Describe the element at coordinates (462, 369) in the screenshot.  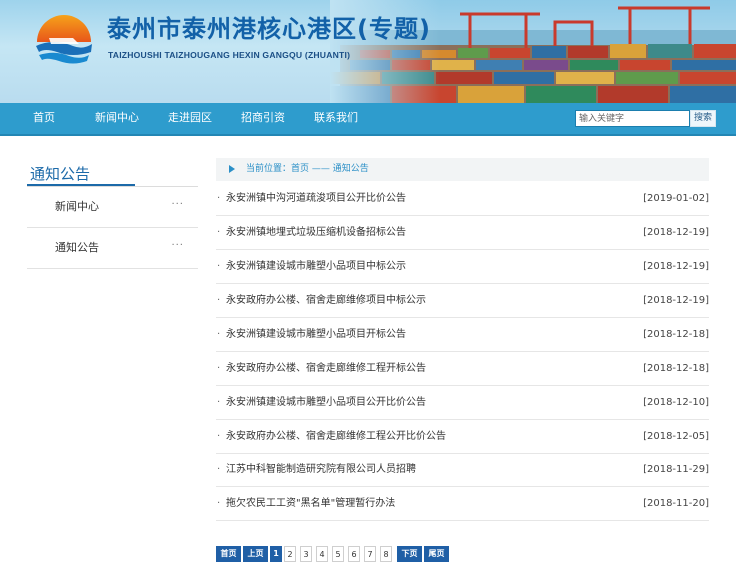
I see `list-item: · 永安政府办公楼、宿舍走廊维修工程开标公告 [2018-12-18]` at that location.